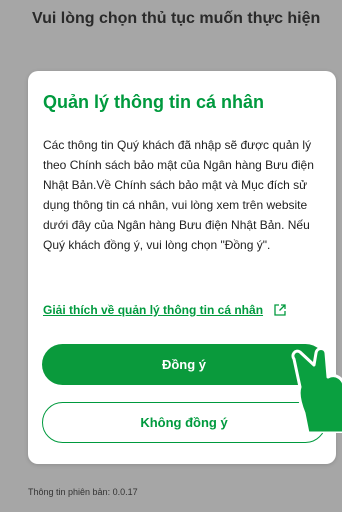 The width and height of the screenshot is (342, 512). What do you see at coordinates (280, 310) in the screenshot?
I see `external-link-icon` at bounding box center [280, 310].